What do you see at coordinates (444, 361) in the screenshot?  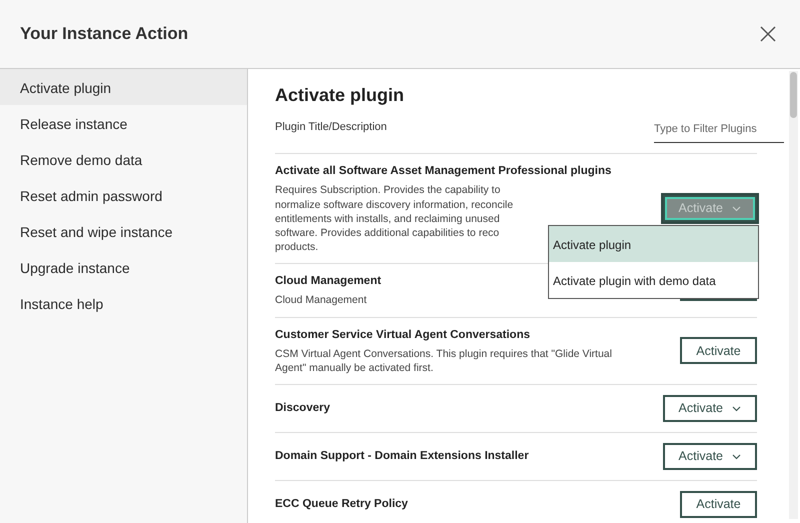 I see `plugin-description: CSM Virtual Agent Conversations. This plugin requires that "Glide Virtual Agent" manually be activated first.` at bounding box center [444, 361].